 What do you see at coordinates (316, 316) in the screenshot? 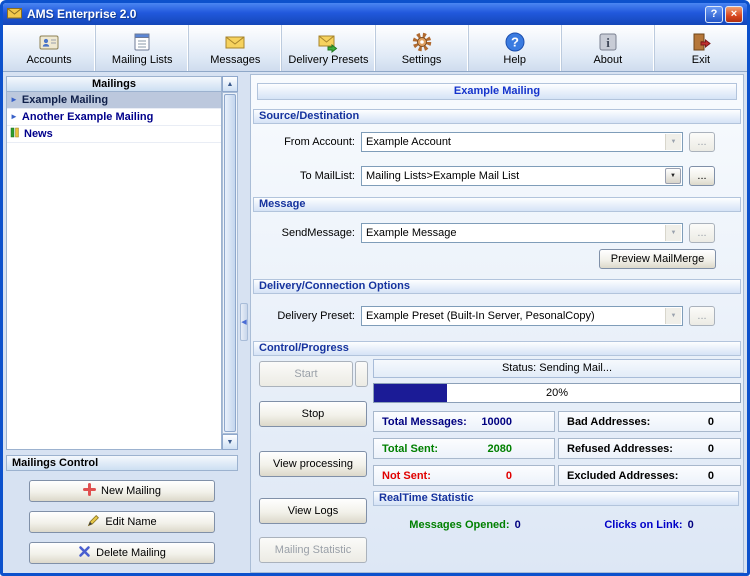
I see `delivery-preset-label: Delivery Preset:` at bounding box center [316, 316].